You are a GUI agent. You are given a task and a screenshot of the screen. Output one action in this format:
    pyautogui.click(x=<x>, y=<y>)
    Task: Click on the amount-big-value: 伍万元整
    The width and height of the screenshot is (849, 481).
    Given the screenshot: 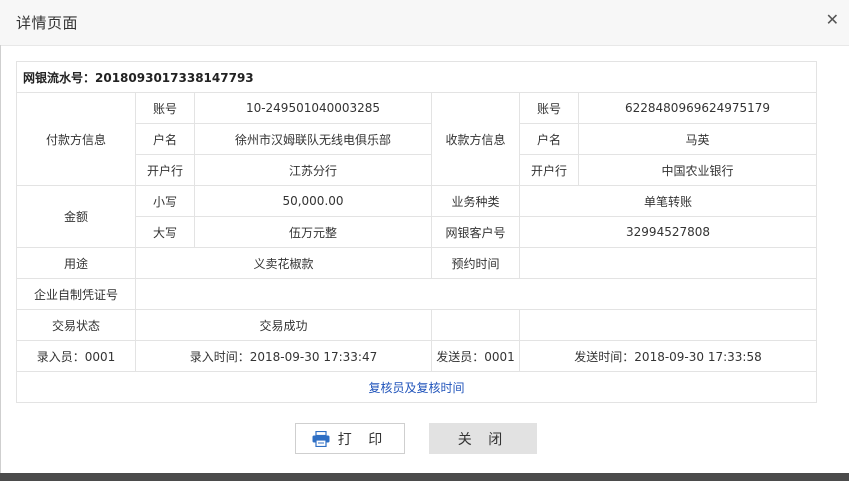 What is the action you would take?
    pyautogui.click(x=313, y=232)
    